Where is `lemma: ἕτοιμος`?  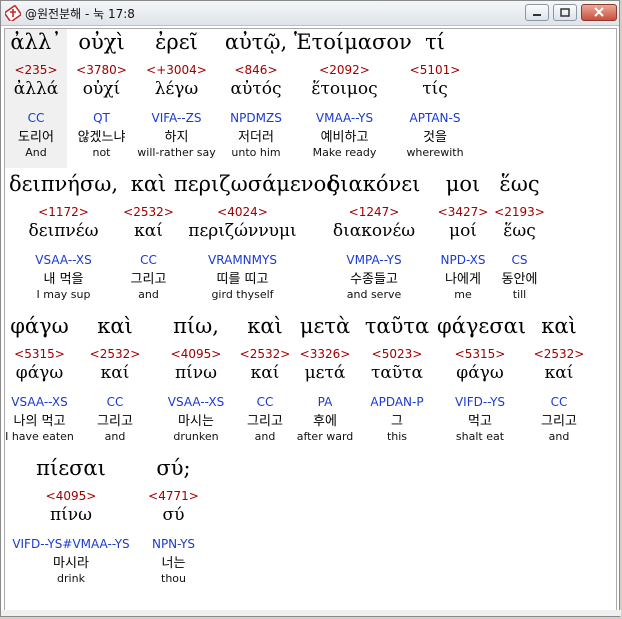
lemma: ἕτοιμος is located at coordinates (344, 89).